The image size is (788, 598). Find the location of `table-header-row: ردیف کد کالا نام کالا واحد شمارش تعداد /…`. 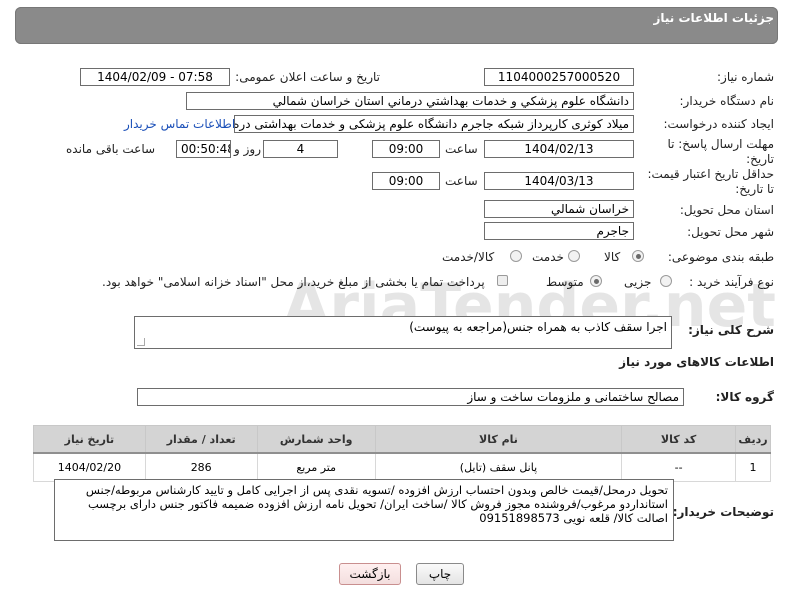

table-header-row: ردیف کد کالا نام کالا واحد شمارش تعداد /… is located at coordinates (402, 439).